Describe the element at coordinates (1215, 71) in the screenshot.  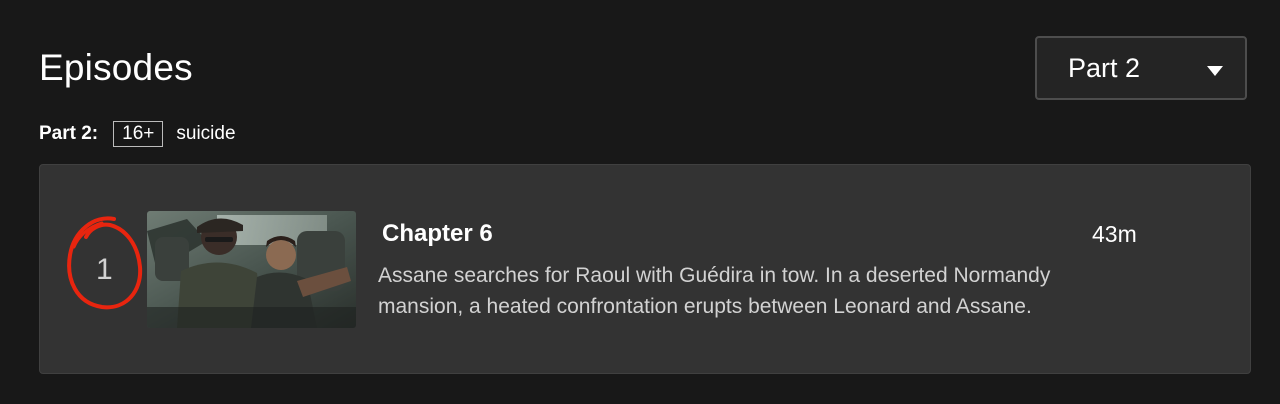
I see `caret-down-icon` at that location.